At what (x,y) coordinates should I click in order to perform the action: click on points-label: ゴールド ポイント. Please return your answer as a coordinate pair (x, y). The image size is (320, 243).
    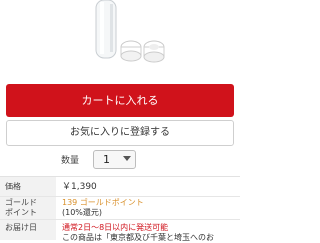
    Looking at the image, I should click on (28, 208).